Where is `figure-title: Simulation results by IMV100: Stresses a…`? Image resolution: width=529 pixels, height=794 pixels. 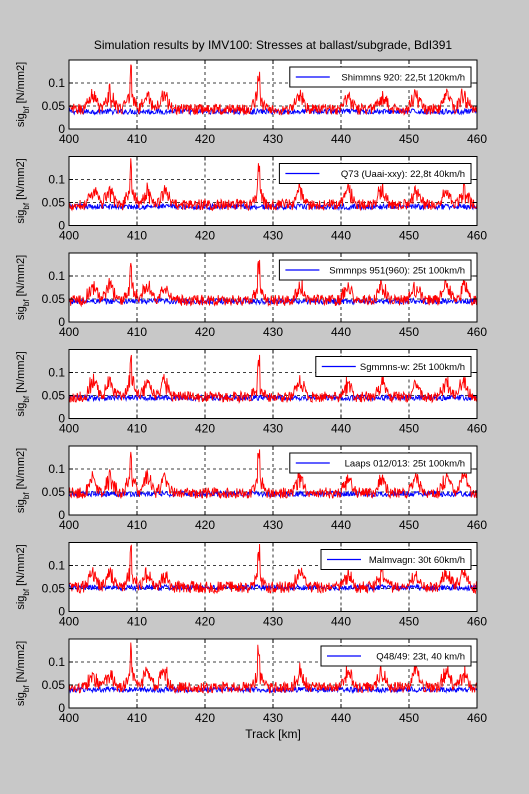
figure-title: Simulation results by IMV100: Stresses a… is located at coordinates (273, 45).